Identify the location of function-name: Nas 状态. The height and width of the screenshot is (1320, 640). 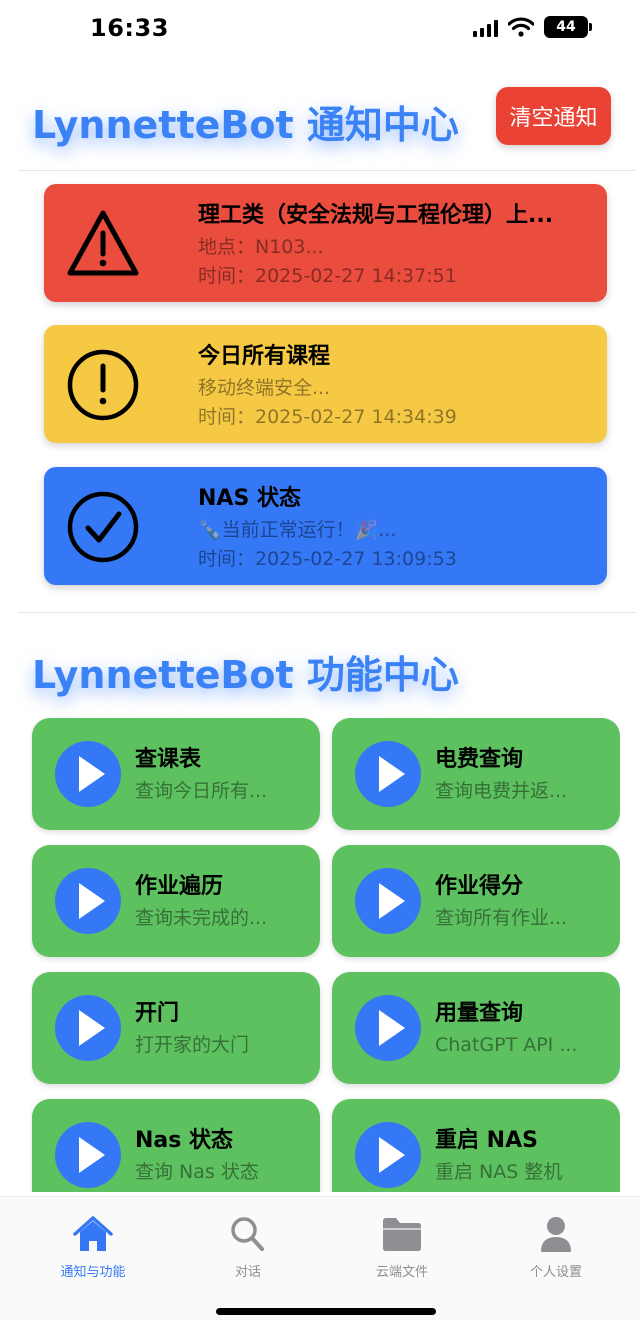
(184, 1140).